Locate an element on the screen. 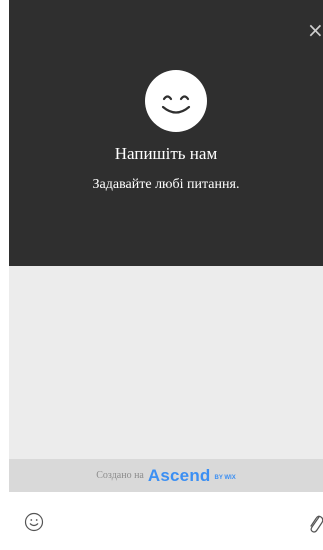 Image resolution: width=323 pixels, height=550 pixels. branding-bar: Создано на Ascend BY WIX is located at coordinates (166, 475).